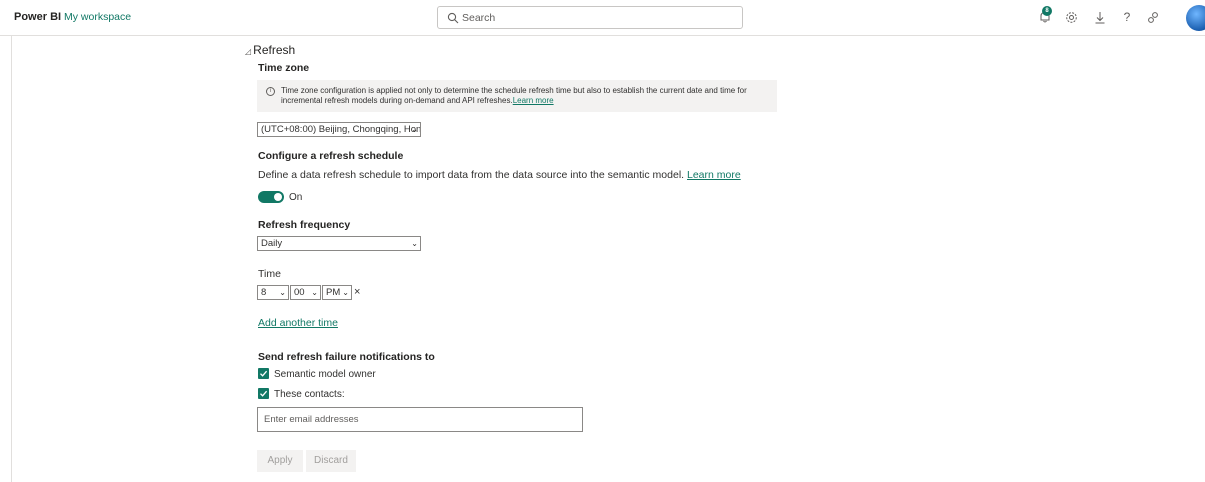  What do you see at coordinates (453, 18) in the screenshot?
I see `search-icon` at bounding box center [453, 18].